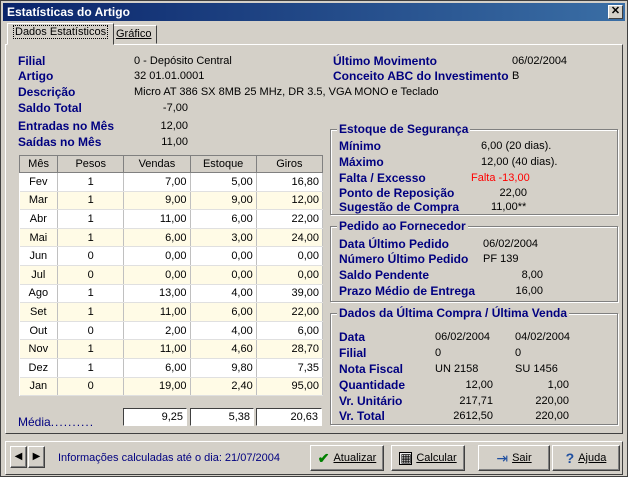 The image size is (628, 477). What do you see at coordinates (169, 76) in the screenshot?
I see `artigo-value: 32 01.01.0001` at bounding box center [169, 76].